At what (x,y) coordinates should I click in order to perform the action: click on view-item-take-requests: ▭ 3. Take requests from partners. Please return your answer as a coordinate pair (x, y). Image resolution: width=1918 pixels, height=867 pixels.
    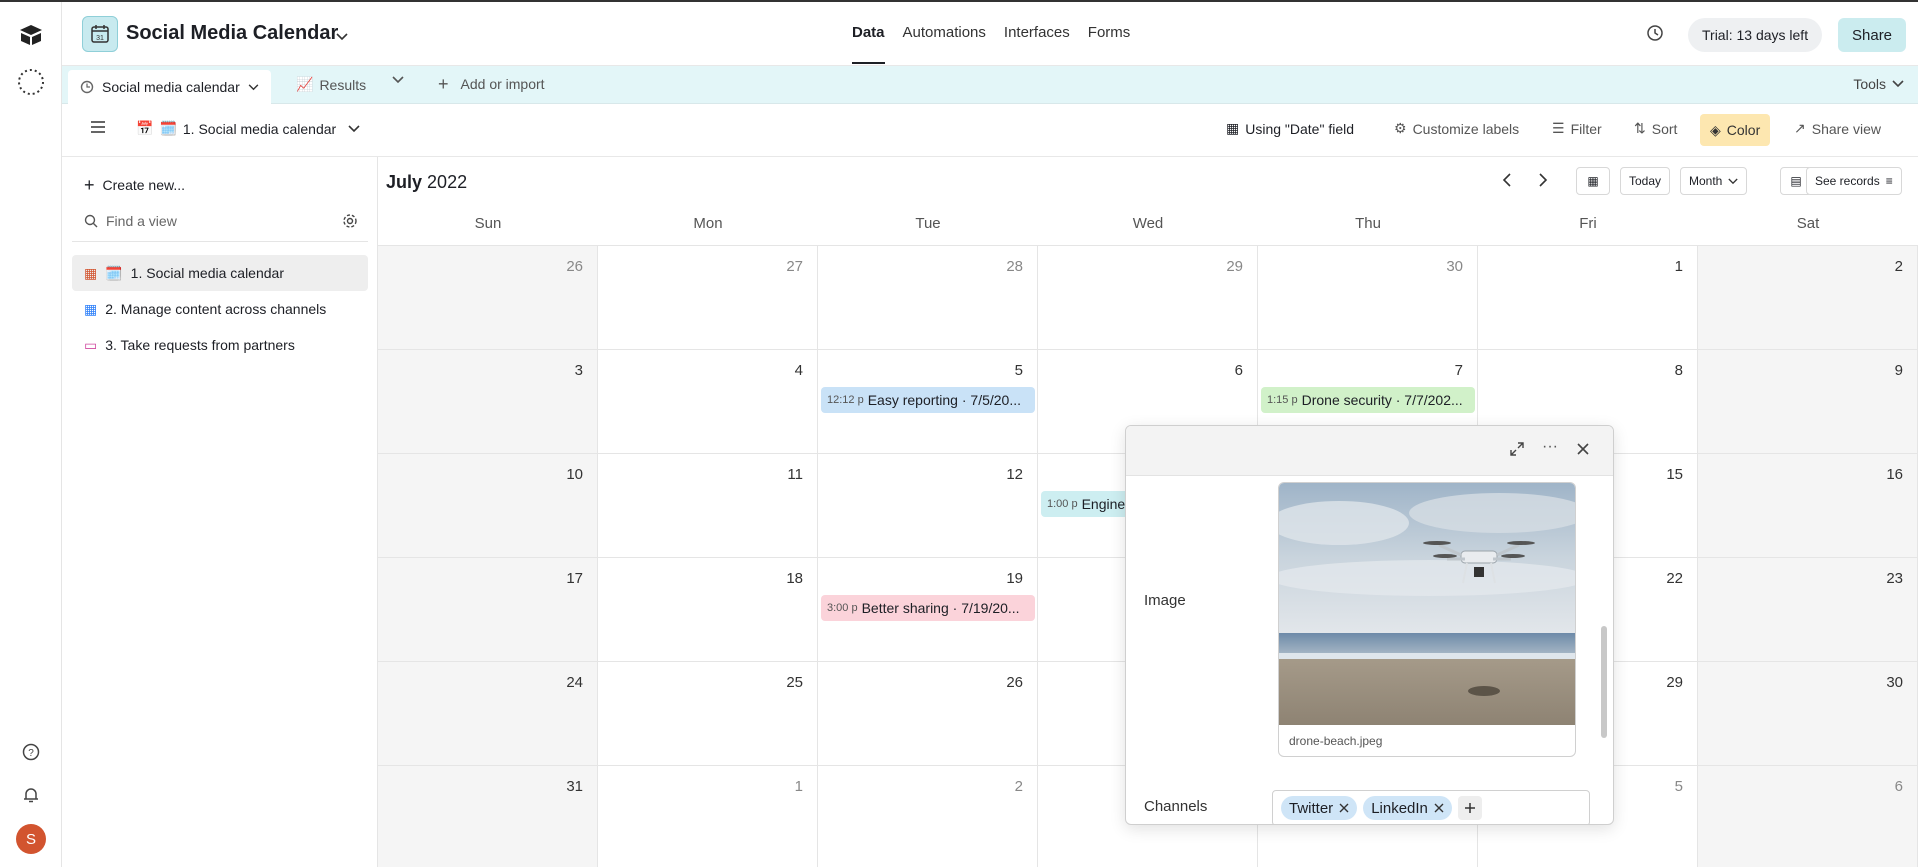
    Looking at the image, I should click on (220, 345).